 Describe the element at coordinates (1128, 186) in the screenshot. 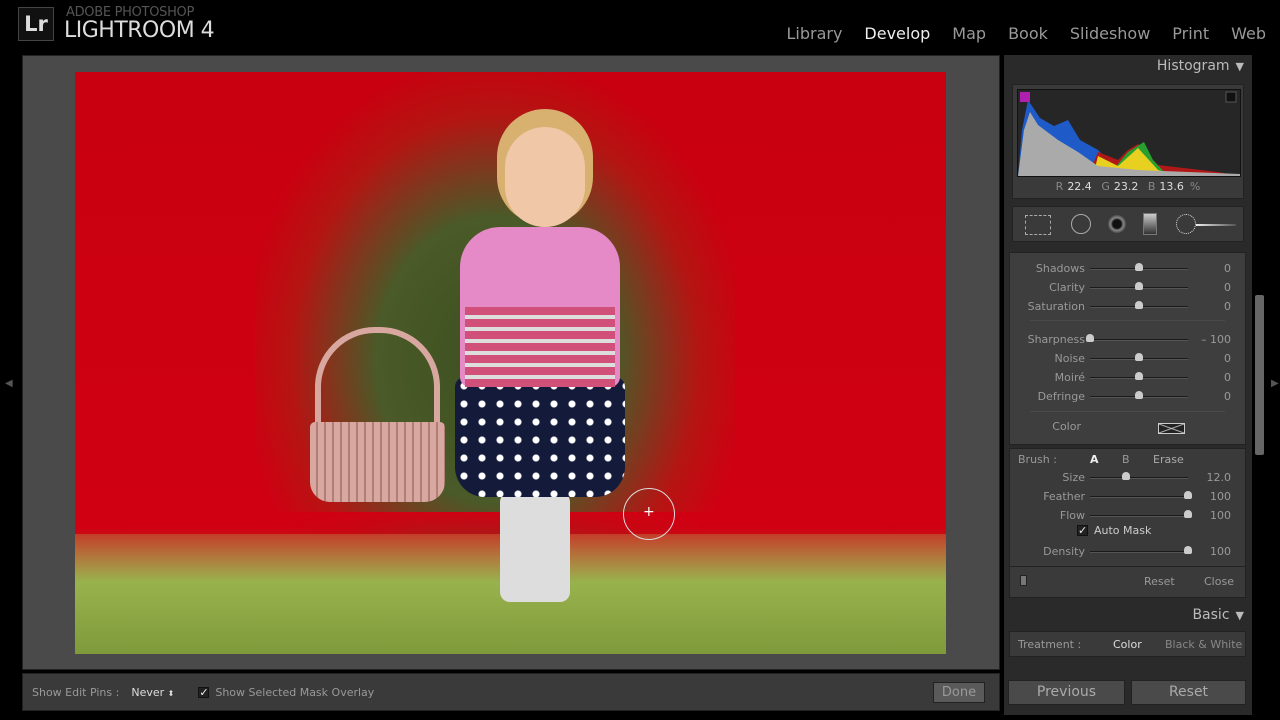

I see `rgb-readout: R 22.4 G 23.2 B 13.6%` at that location.